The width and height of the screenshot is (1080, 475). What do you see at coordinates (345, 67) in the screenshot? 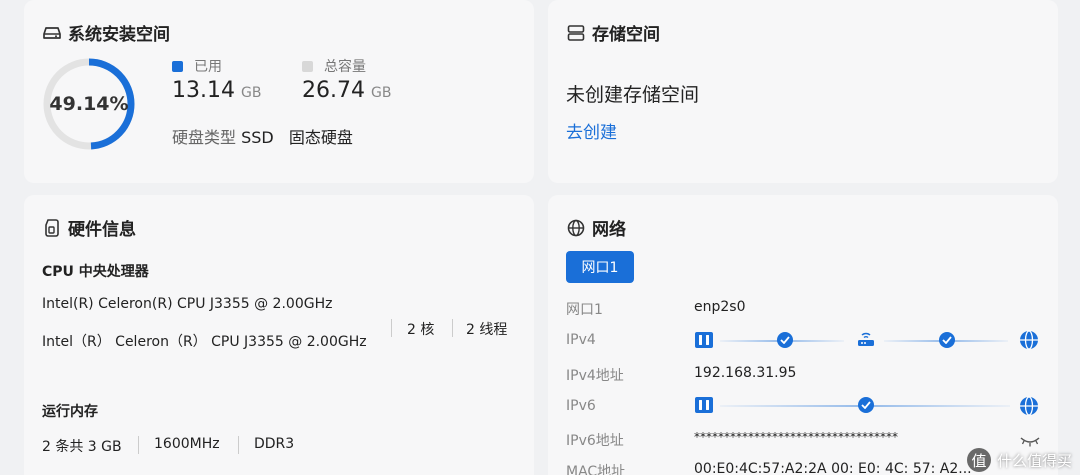
I see `total-label: 总容量` at bounding box center [345, 67].